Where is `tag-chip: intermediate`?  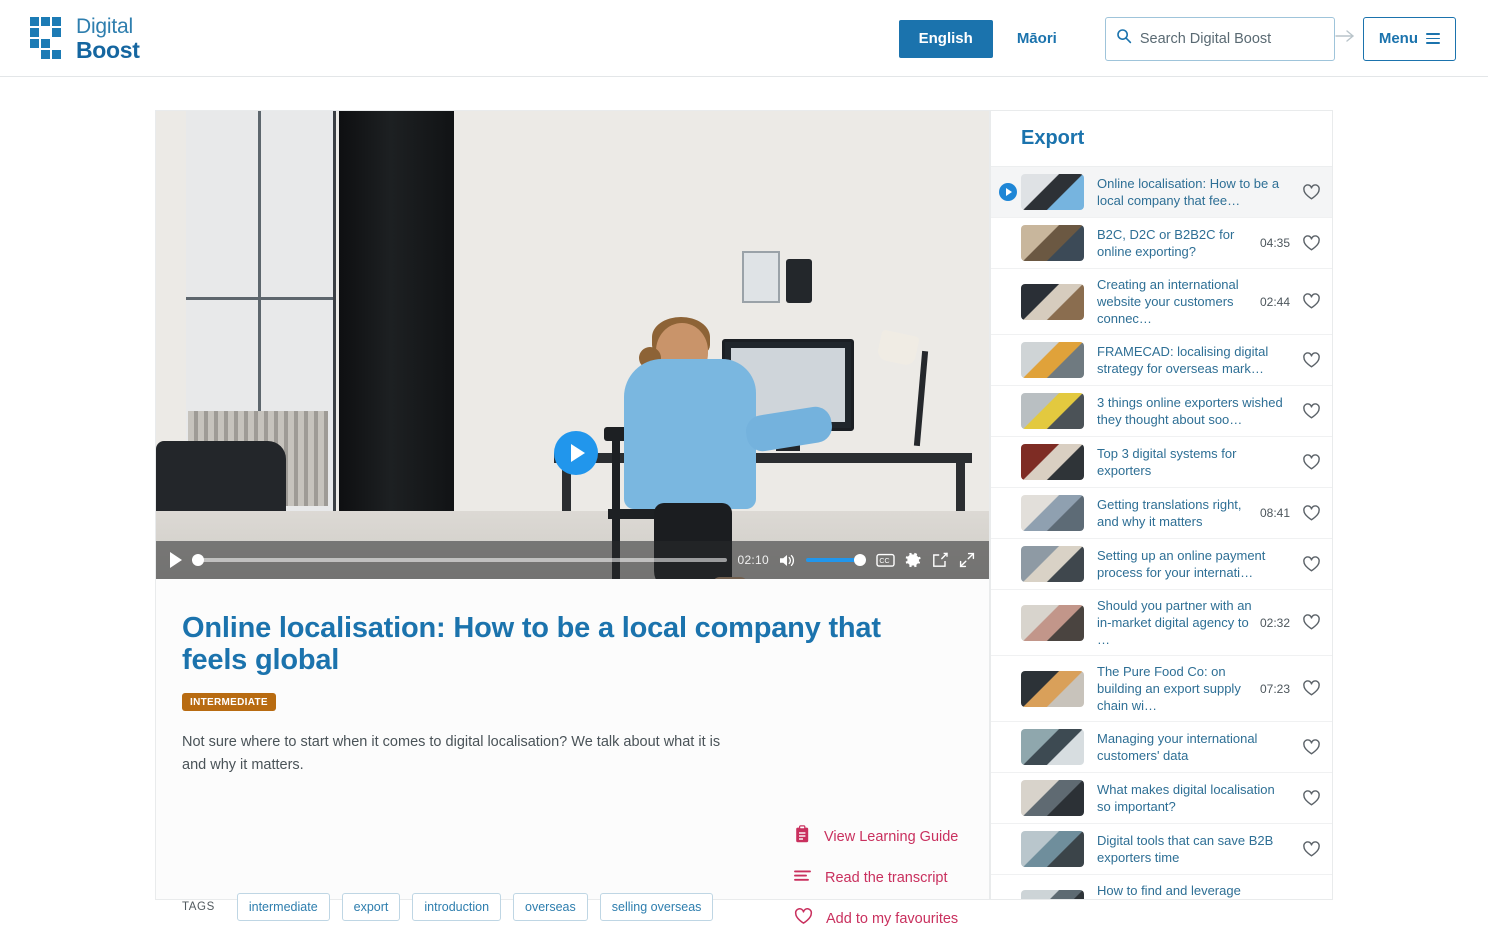 tag-chip: intermediate is located at coordinates (283, 907).